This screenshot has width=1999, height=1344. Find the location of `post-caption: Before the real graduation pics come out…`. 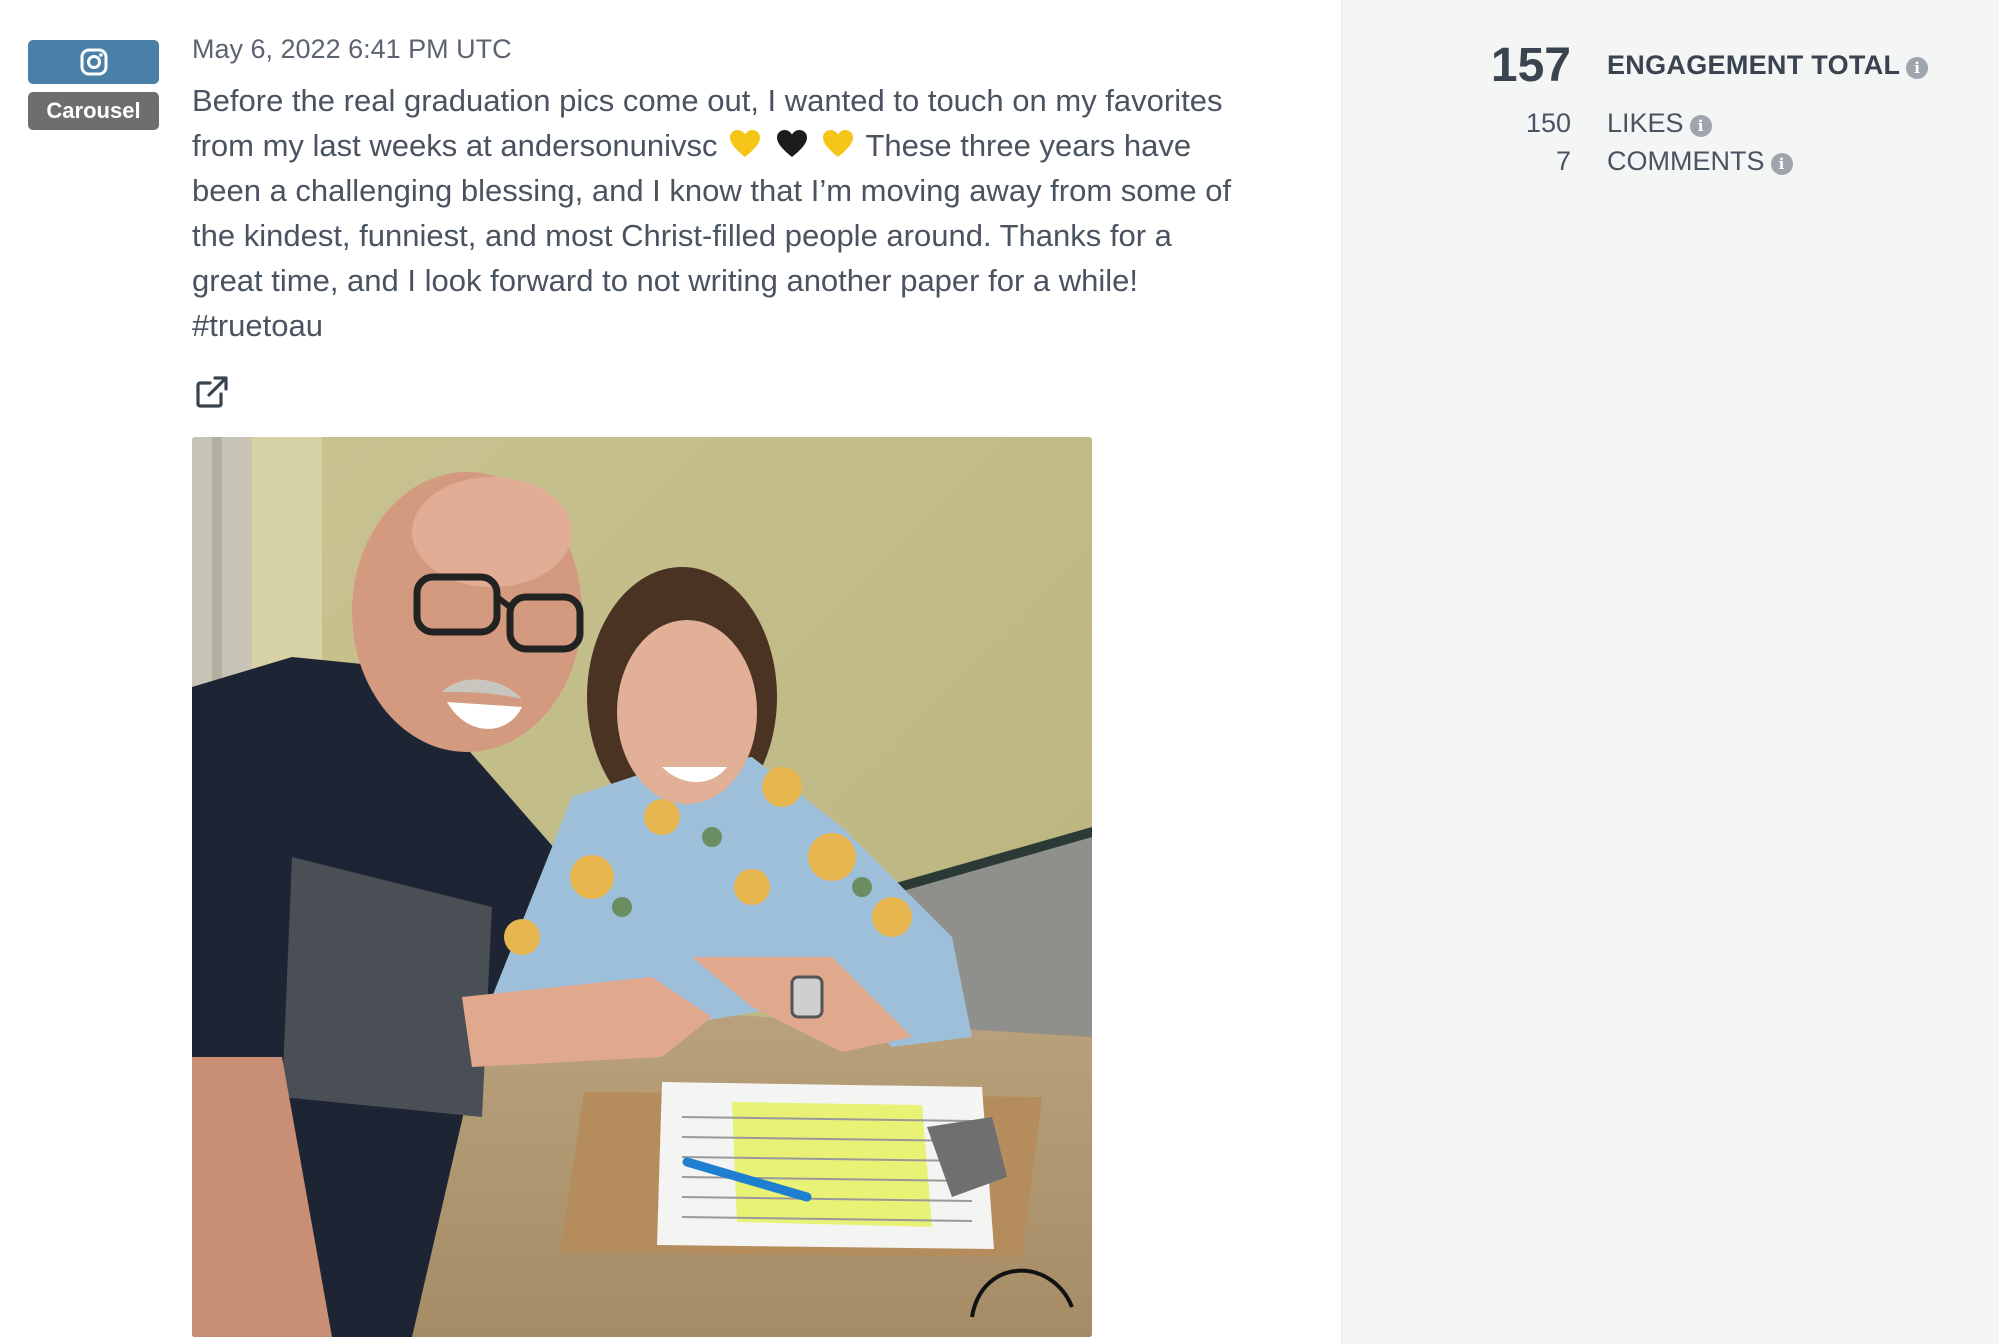

post-caption: Before the real graduation pics come out… is located at coordinates (752, 213).